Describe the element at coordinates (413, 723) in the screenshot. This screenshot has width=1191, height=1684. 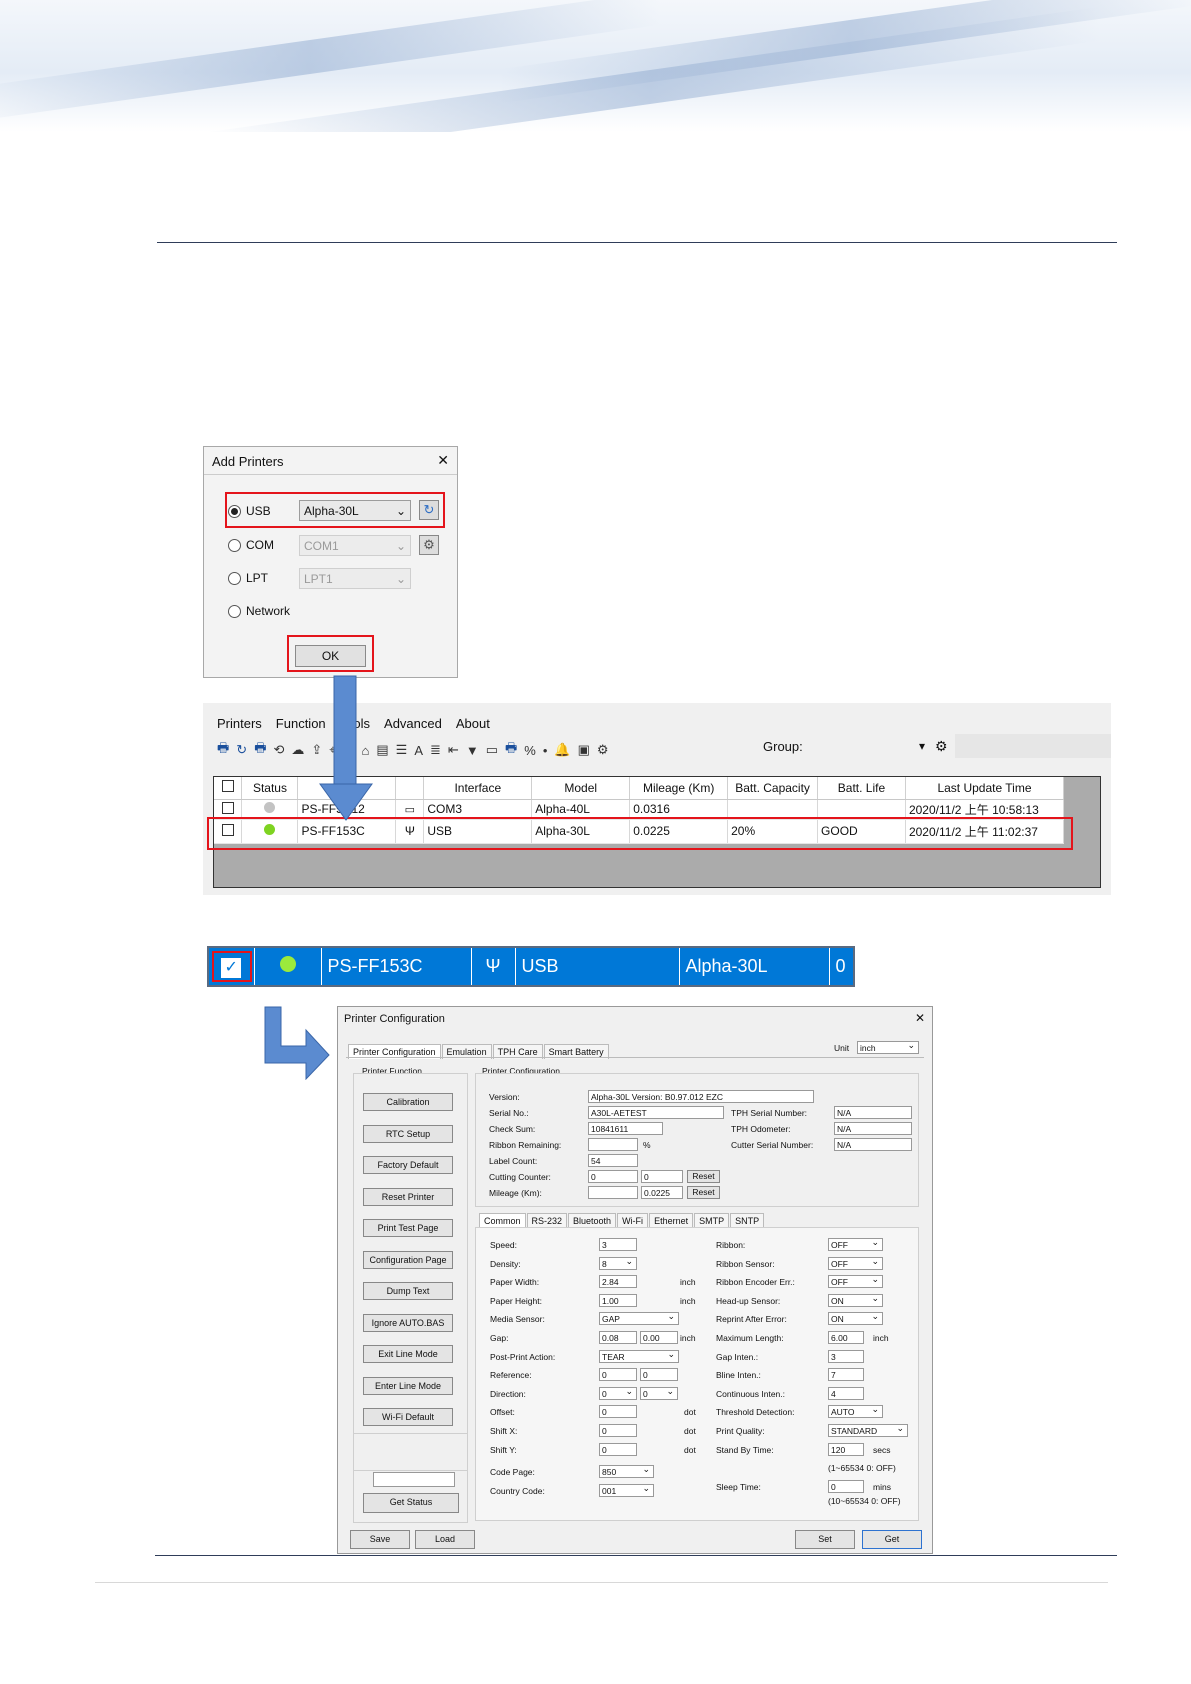
I see `menu-advanced: Advanced` at that location.